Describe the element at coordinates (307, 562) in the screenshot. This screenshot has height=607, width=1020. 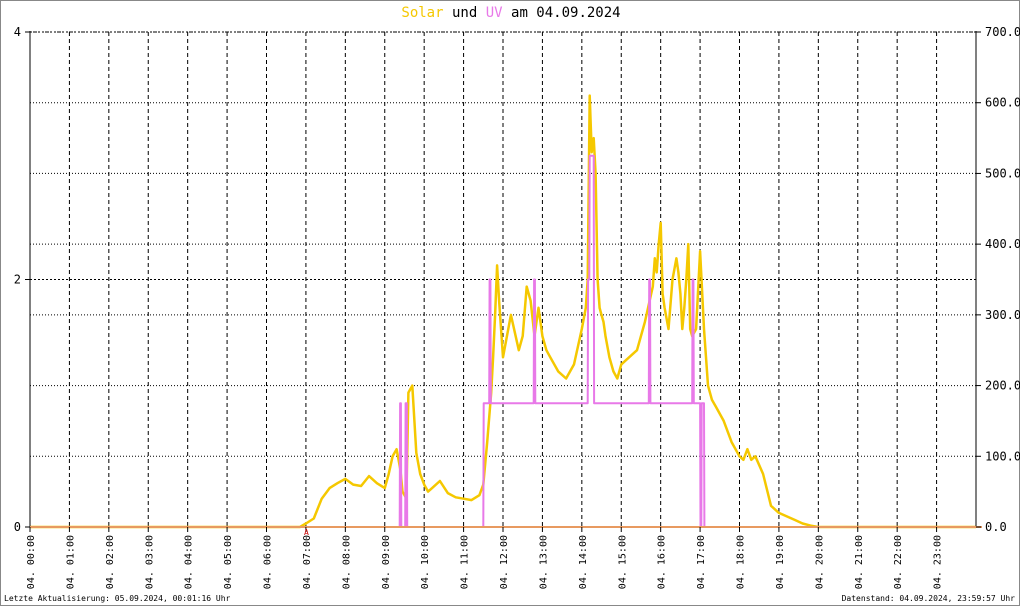
I see `x-tick-label: 04. 07:00` at that location.